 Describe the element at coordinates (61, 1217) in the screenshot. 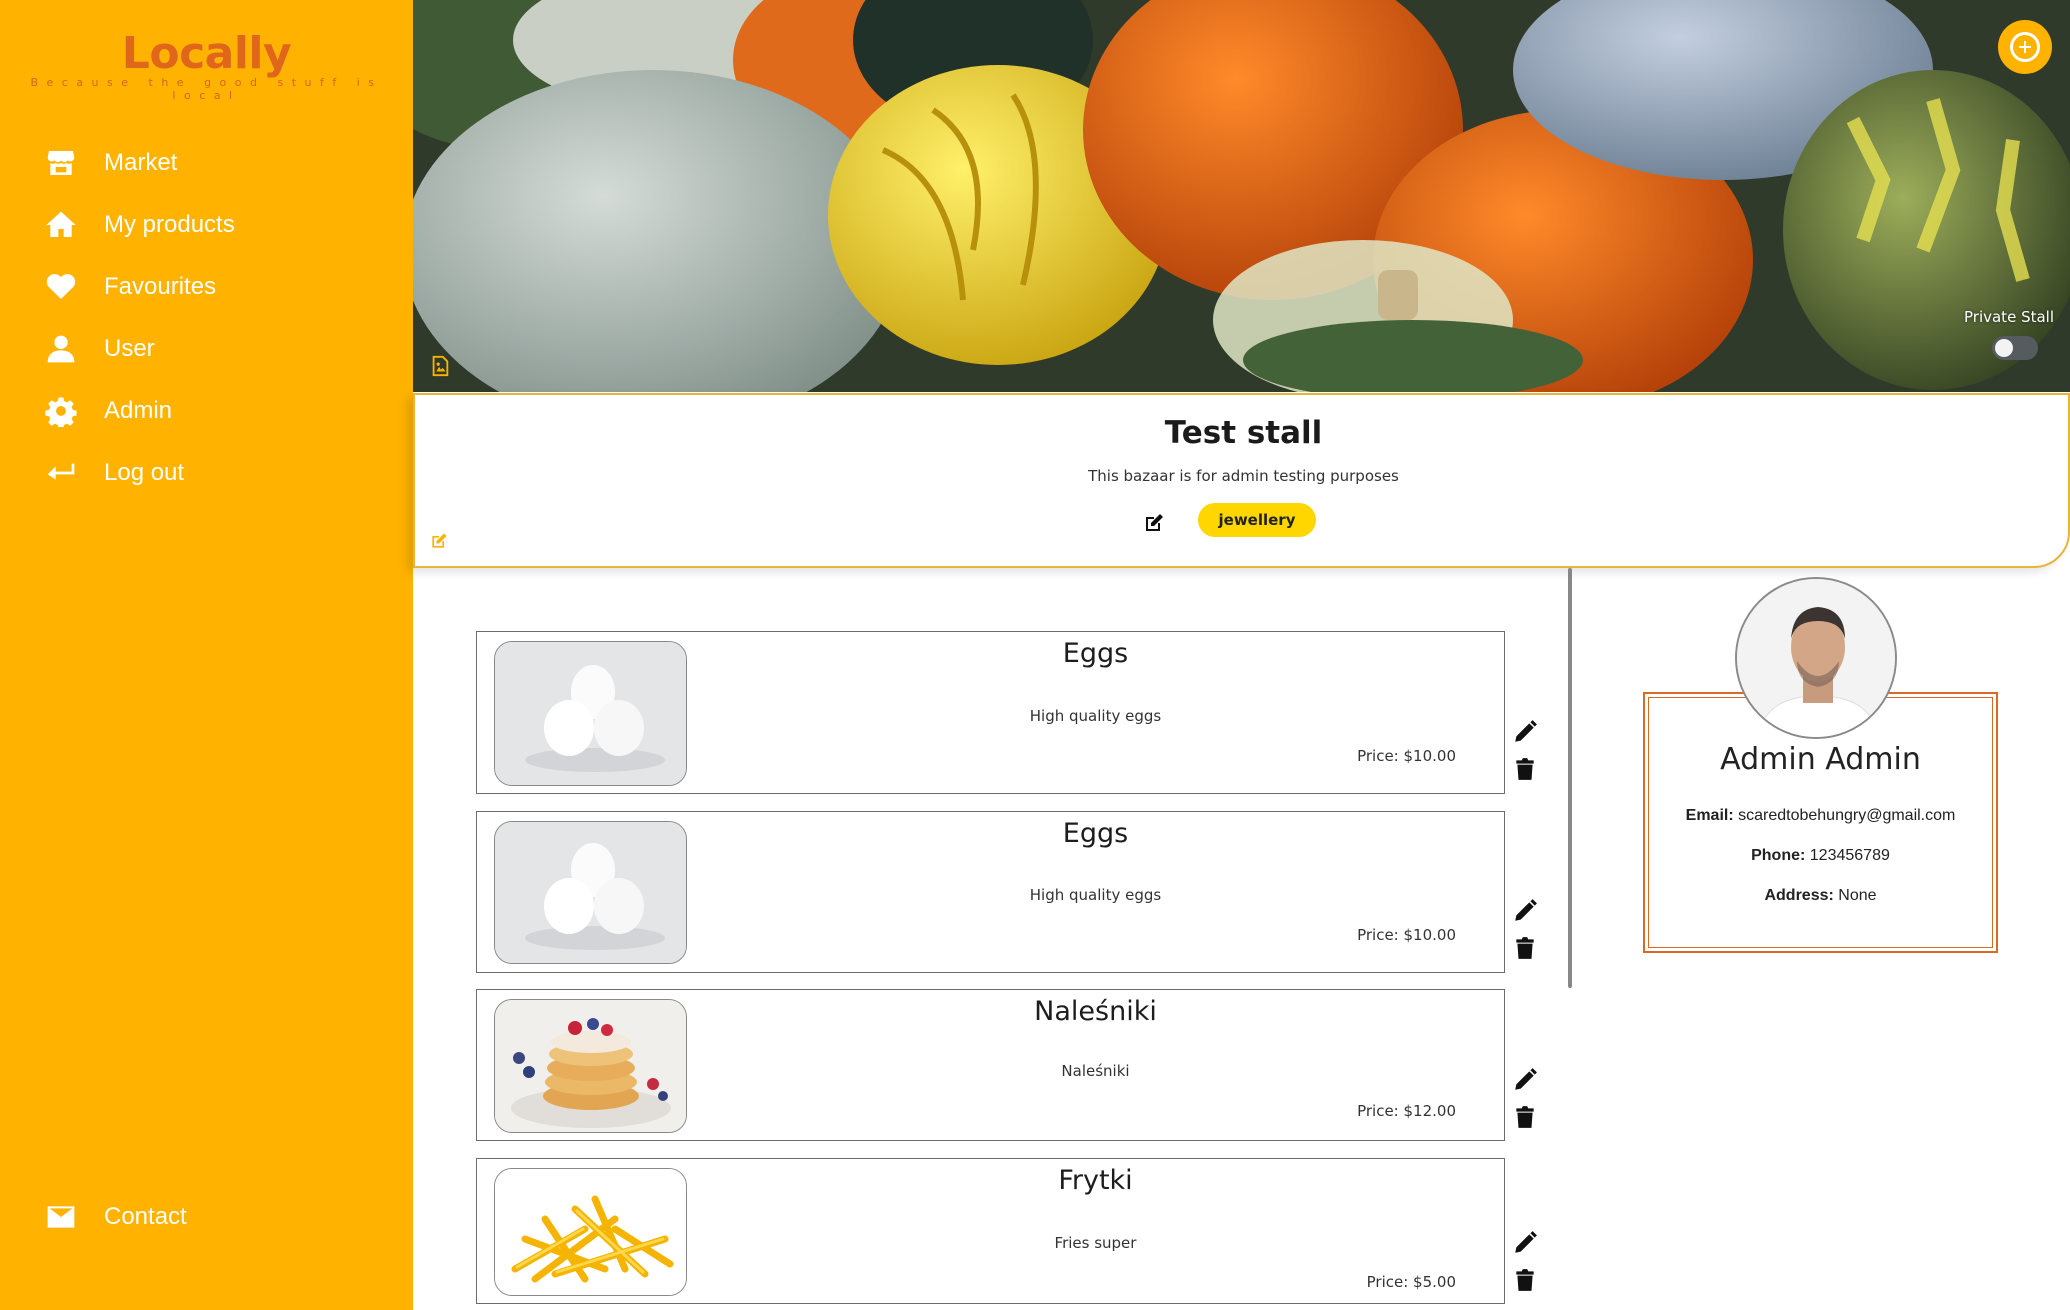

I see `mail-icon` at that location.